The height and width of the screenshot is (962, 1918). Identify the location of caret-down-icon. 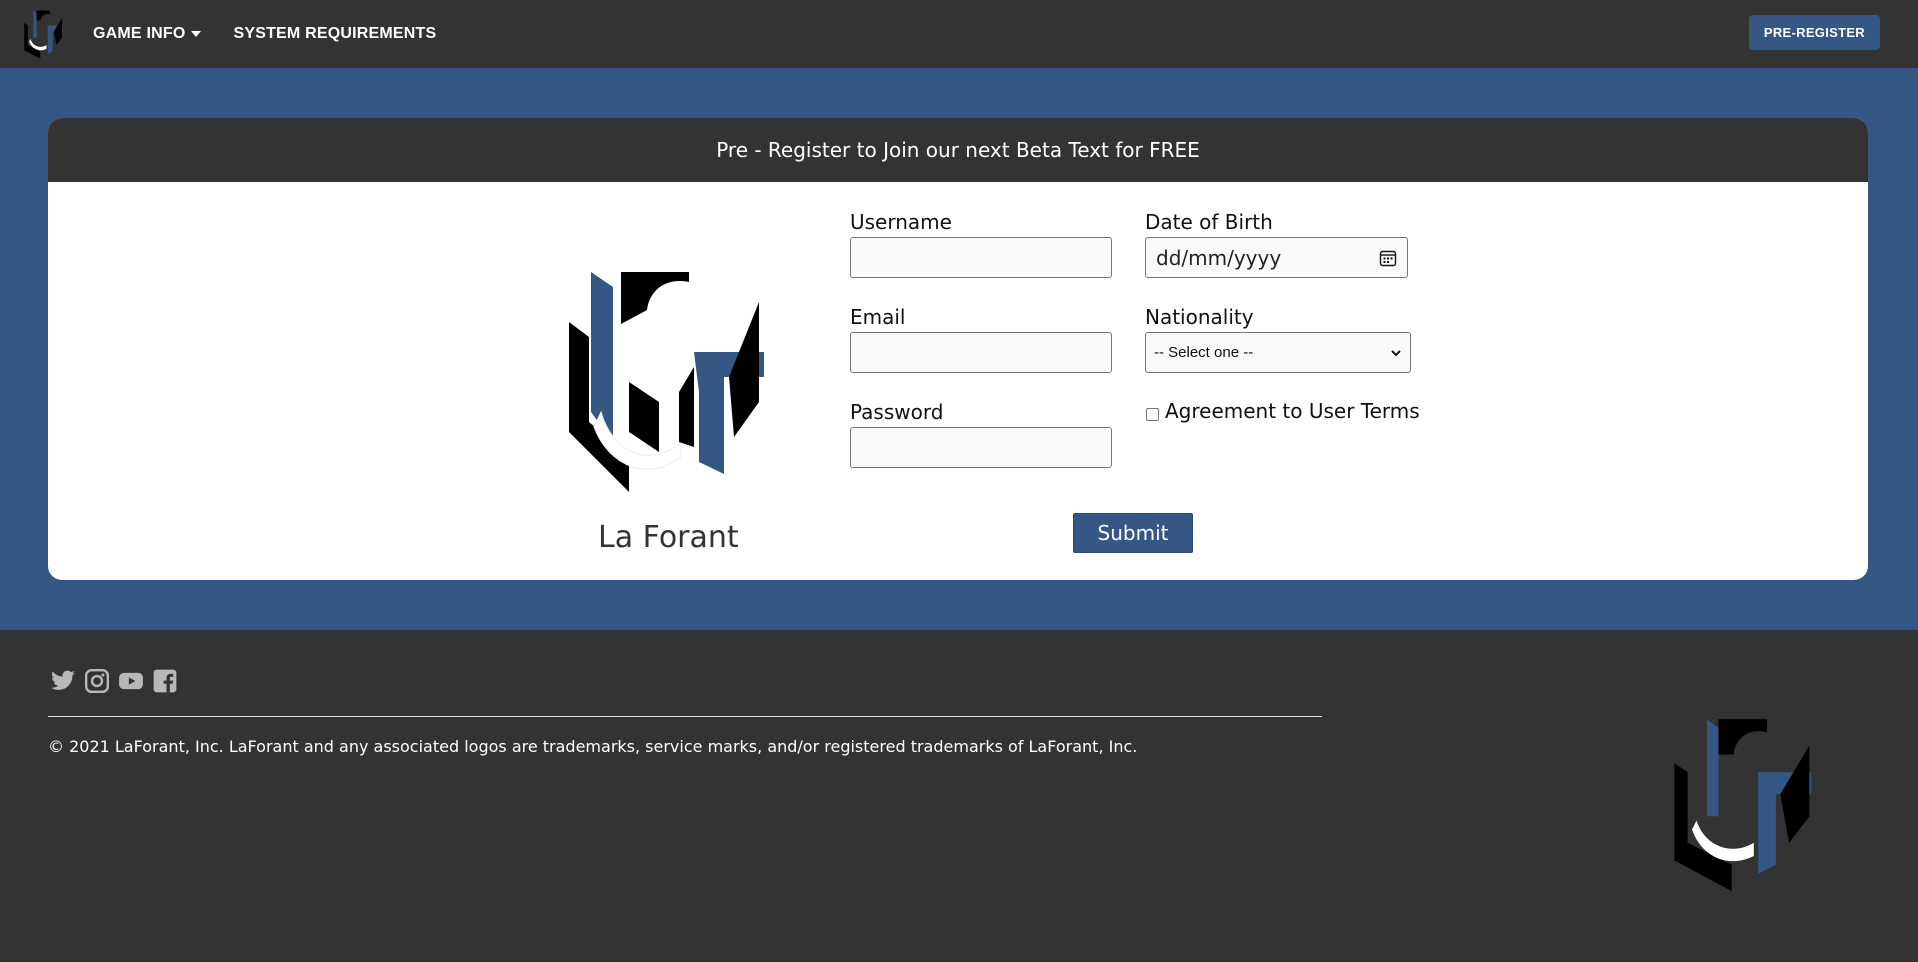
(196, 34).